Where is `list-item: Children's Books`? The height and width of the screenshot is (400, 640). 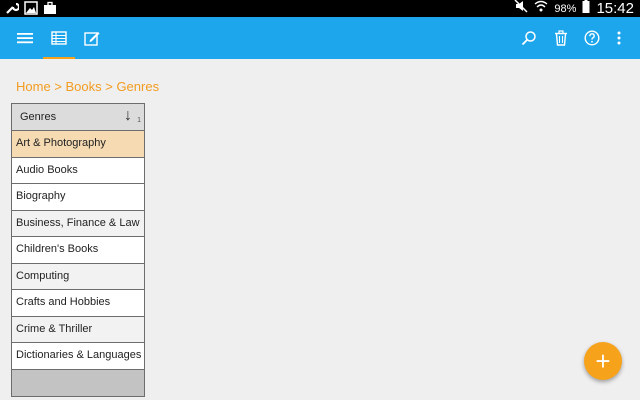
list-item: Children's Books is located at coordinates (78, 250).